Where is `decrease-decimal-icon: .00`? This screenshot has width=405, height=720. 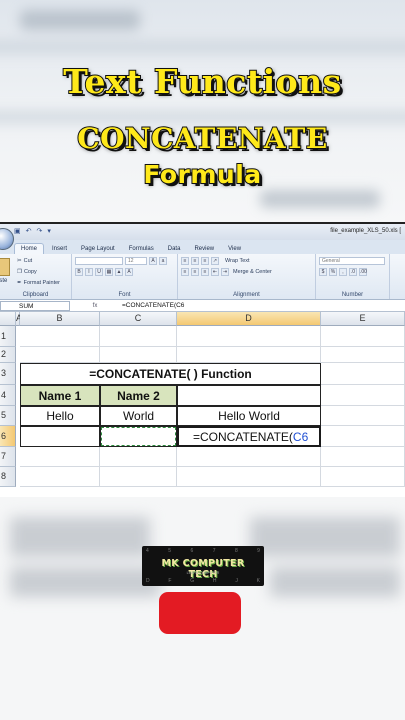
decrease-decimal-icon: .00 is located at coordinates (363, 271).